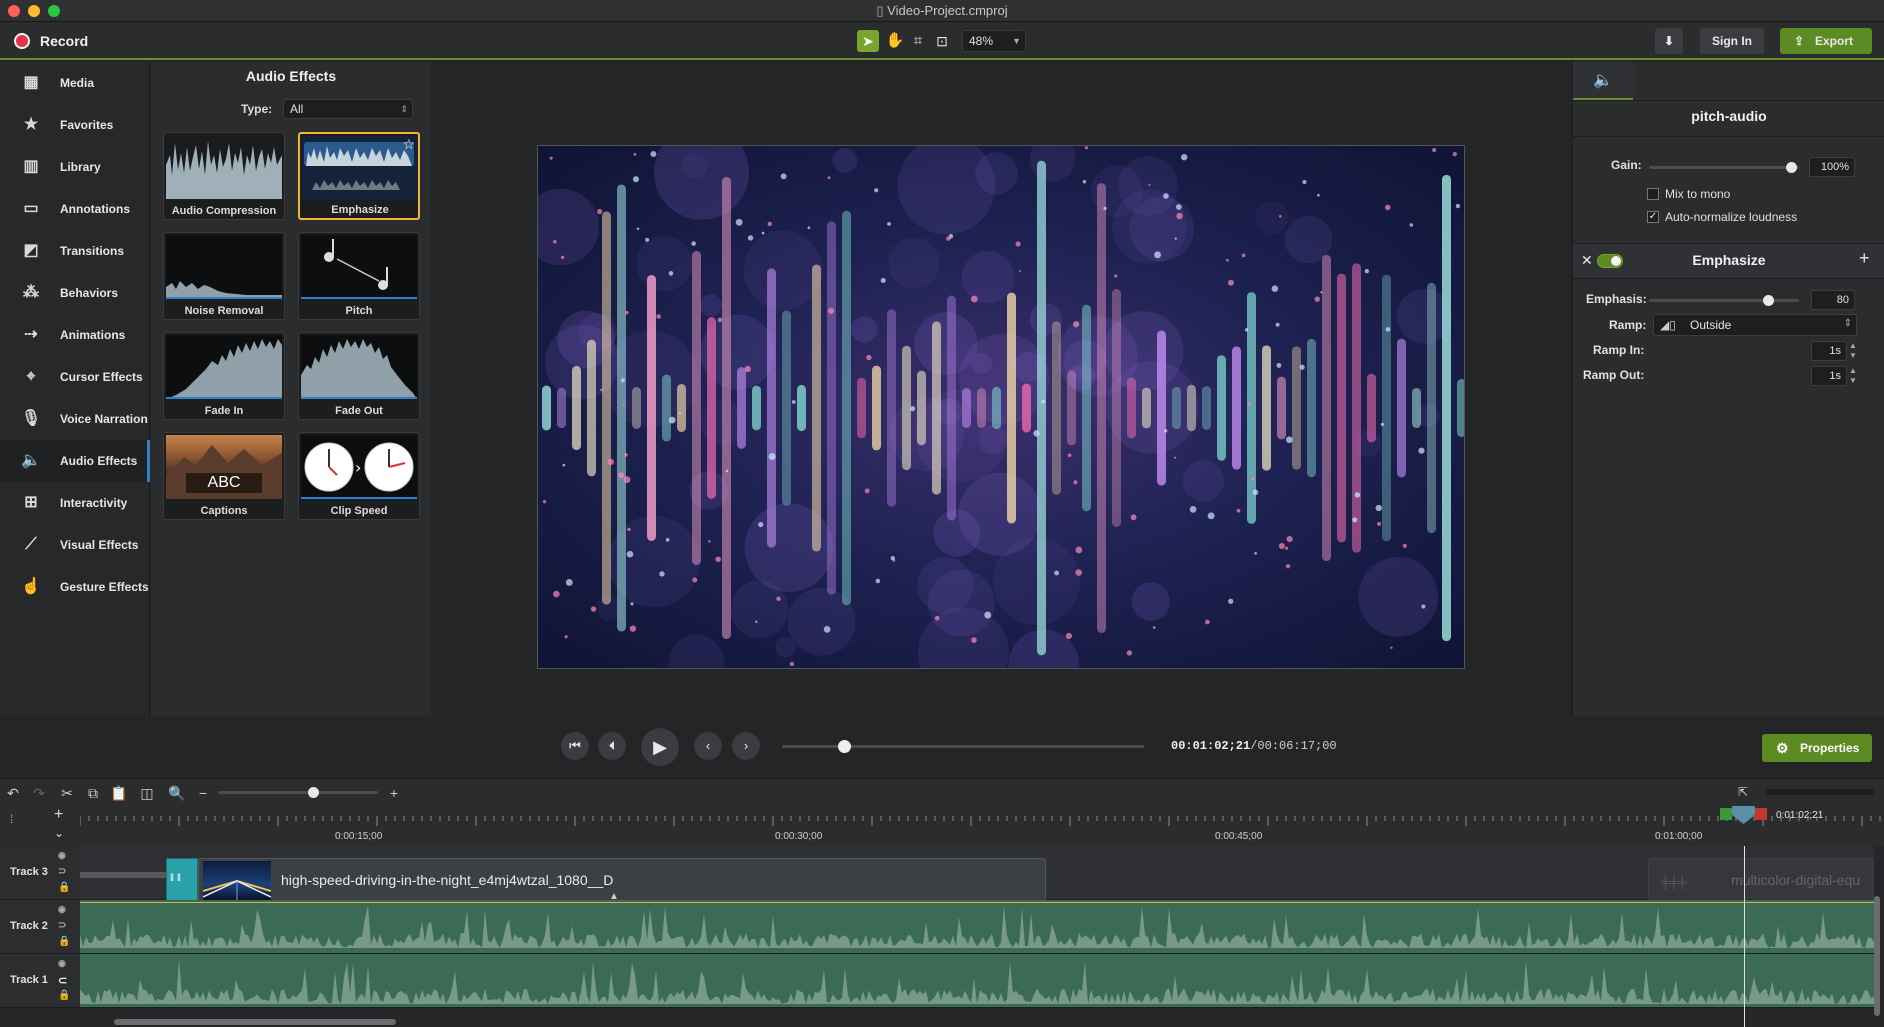 This screenshot has height=1027, width=1884. I want to click on track-header-2: Track 2 ◉ ⊃ 🔒, so click(40, 927).